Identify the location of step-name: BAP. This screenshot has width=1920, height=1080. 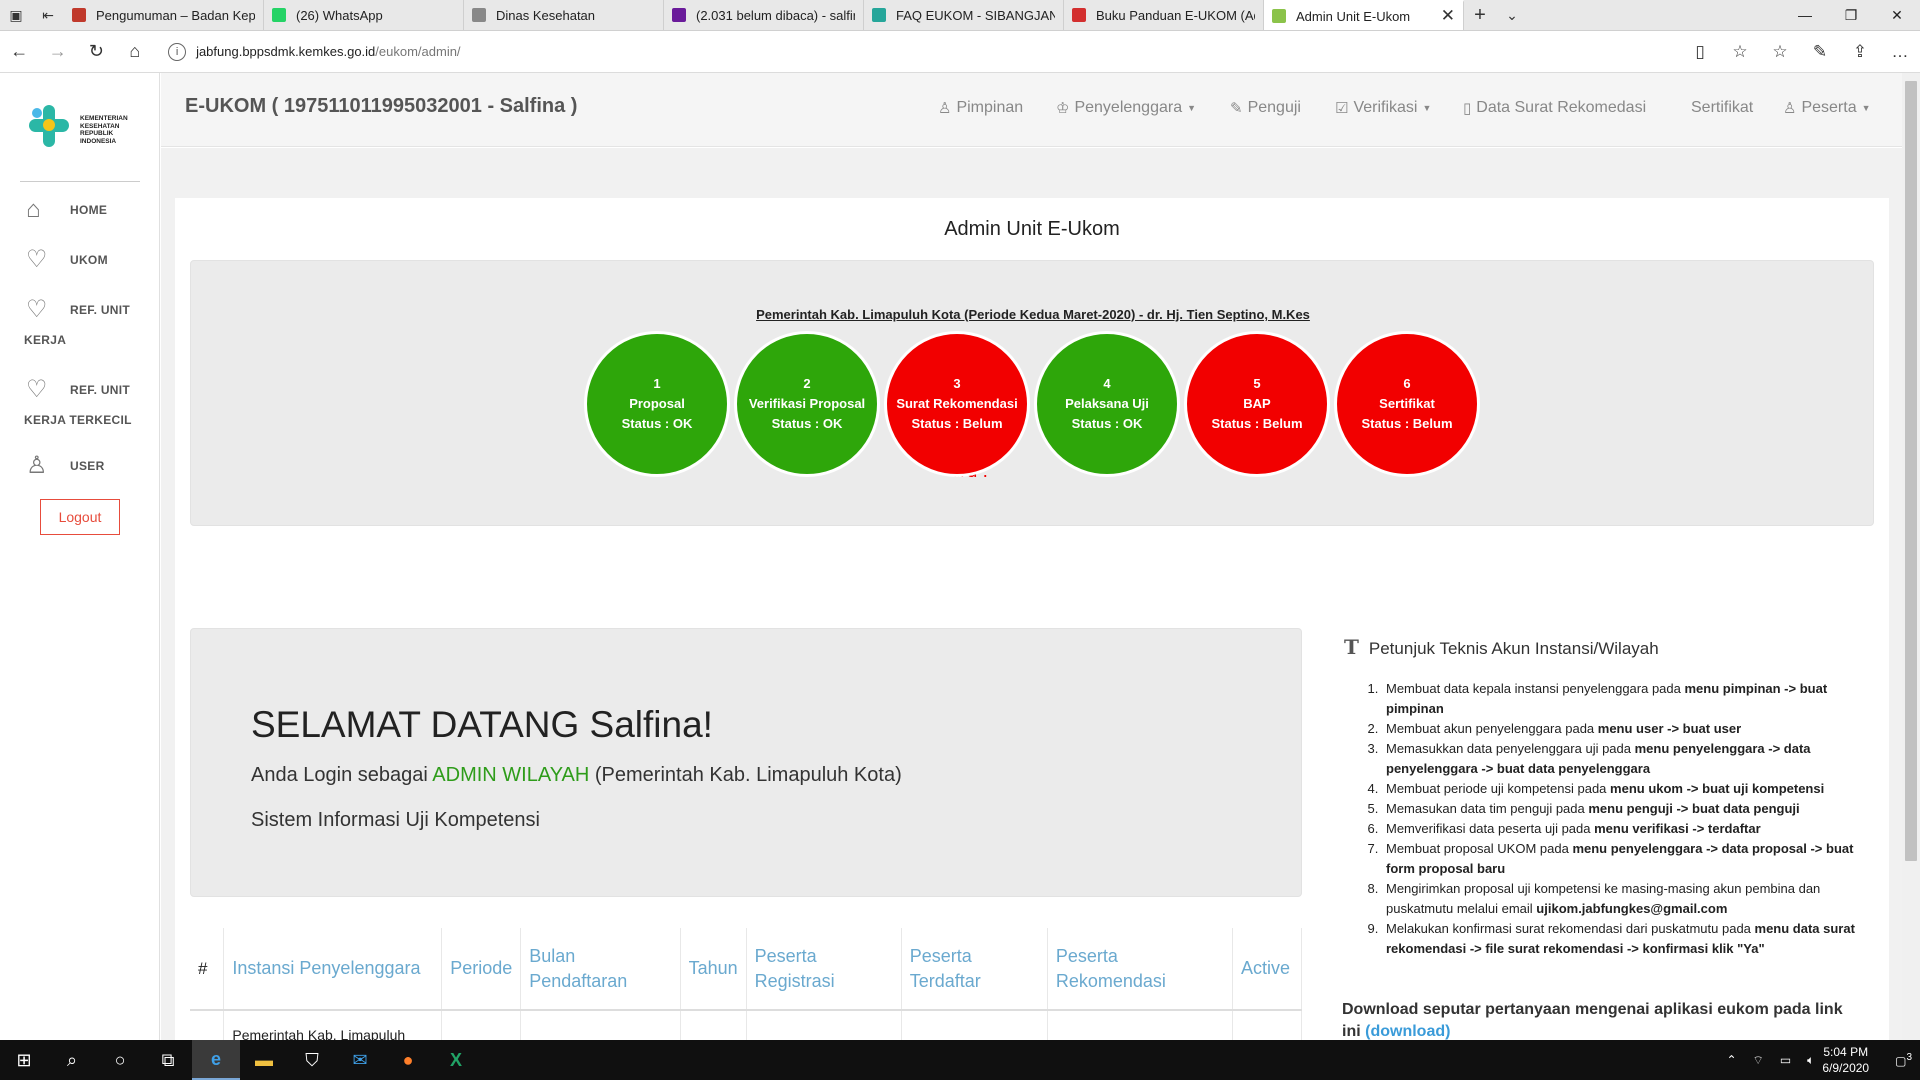
(1257, 403).